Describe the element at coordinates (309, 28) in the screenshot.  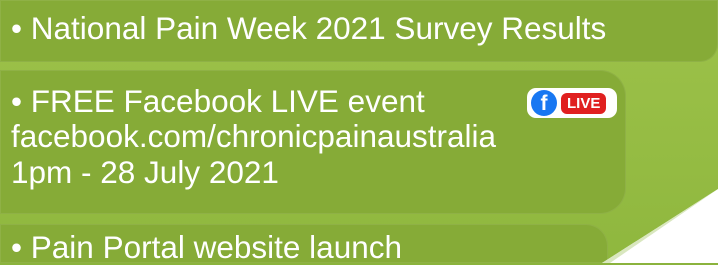
I see `survey-results-text: • National Pain Week 2021 Survey Results` at that location.